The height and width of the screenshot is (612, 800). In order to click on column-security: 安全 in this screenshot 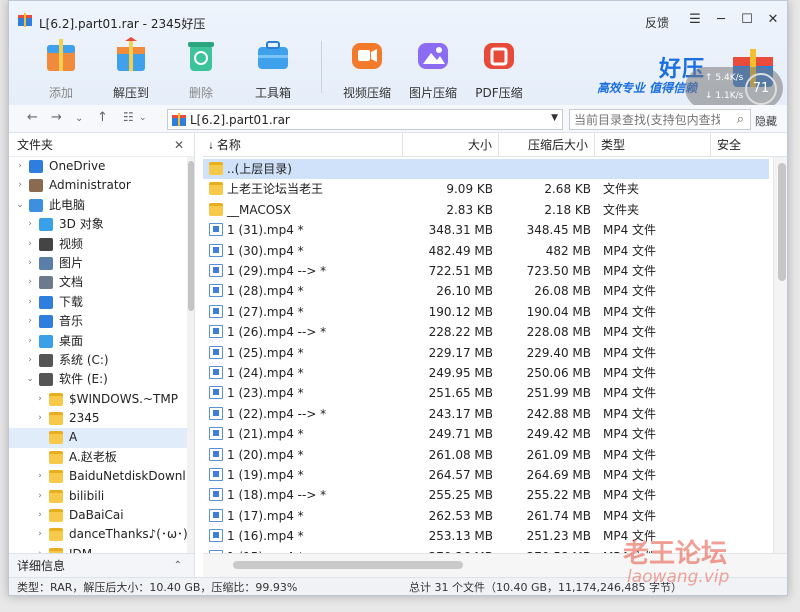, I will do `click(742, 145)`.